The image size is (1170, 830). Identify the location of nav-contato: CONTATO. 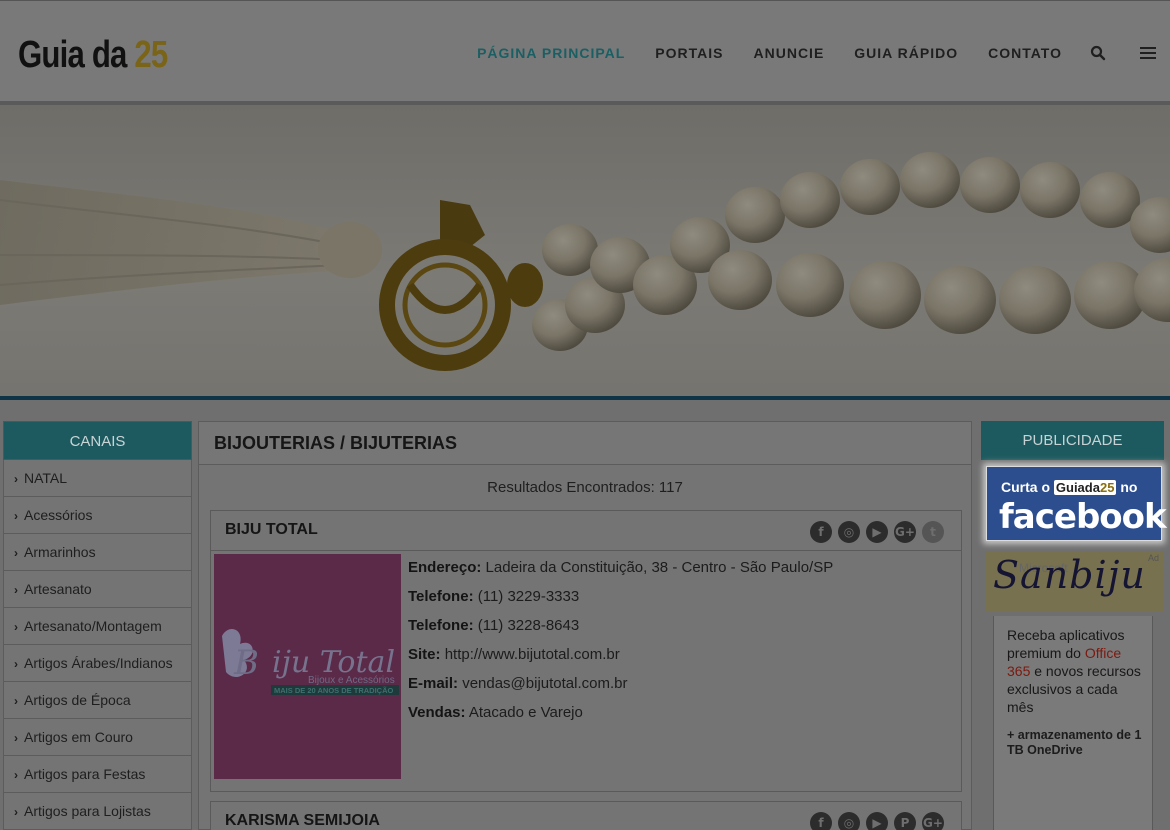
(1025, 53).